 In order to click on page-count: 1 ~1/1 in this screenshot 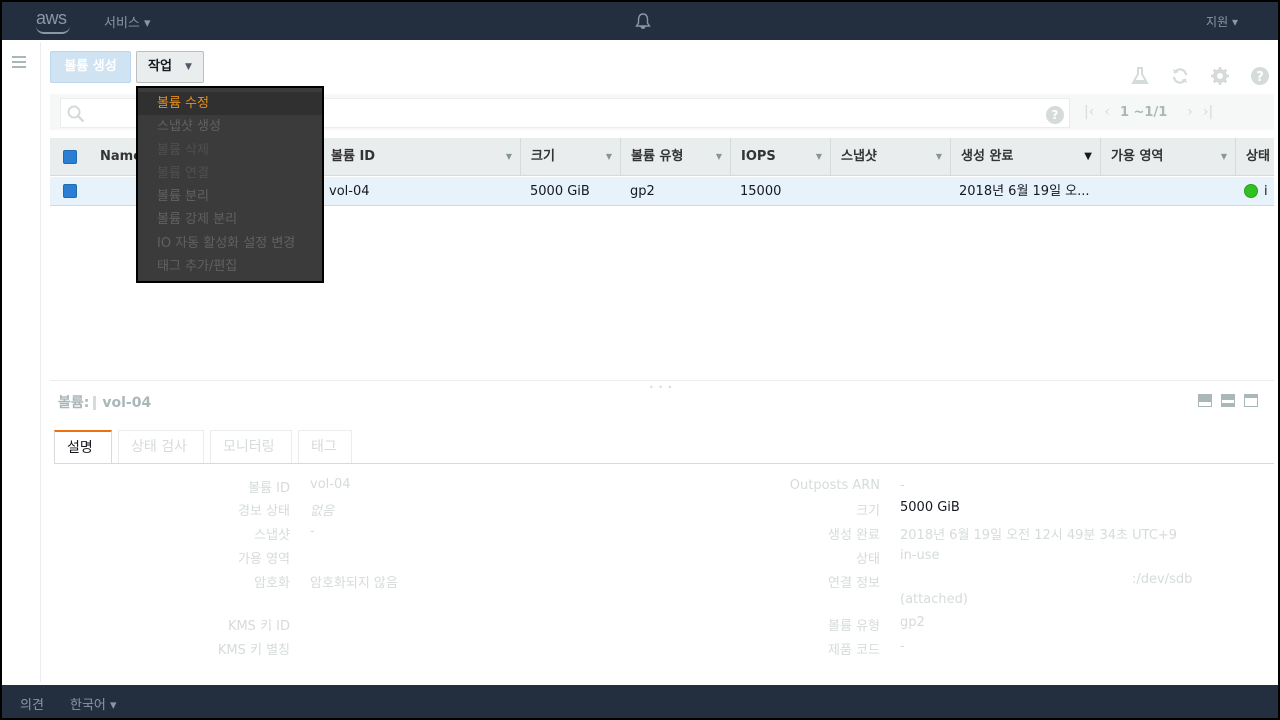, I will do `click(1143, 112)`.